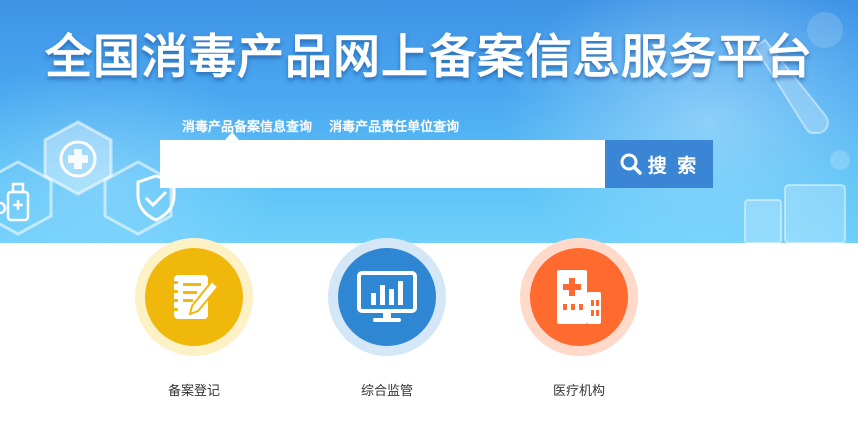 The image size is (858, 428). I want to click on active-tab-pointer, so click(232, 136).